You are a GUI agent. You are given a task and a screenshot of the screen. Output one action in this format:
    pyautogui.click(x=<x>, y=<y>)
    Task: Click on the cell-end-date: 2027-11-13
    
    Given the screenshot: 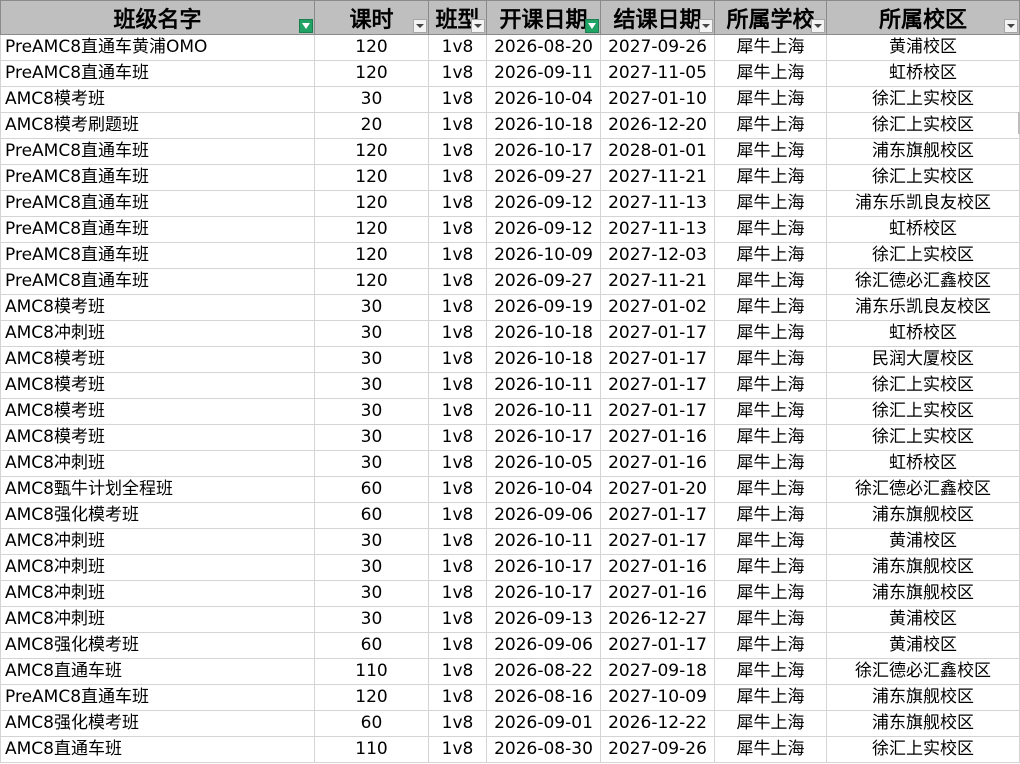 What is the action you would take?
    pyautogui.click(x=657, y=203)
    